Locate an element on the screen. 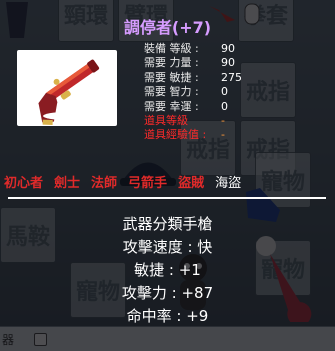  divider is located at coordinates (167, 198).